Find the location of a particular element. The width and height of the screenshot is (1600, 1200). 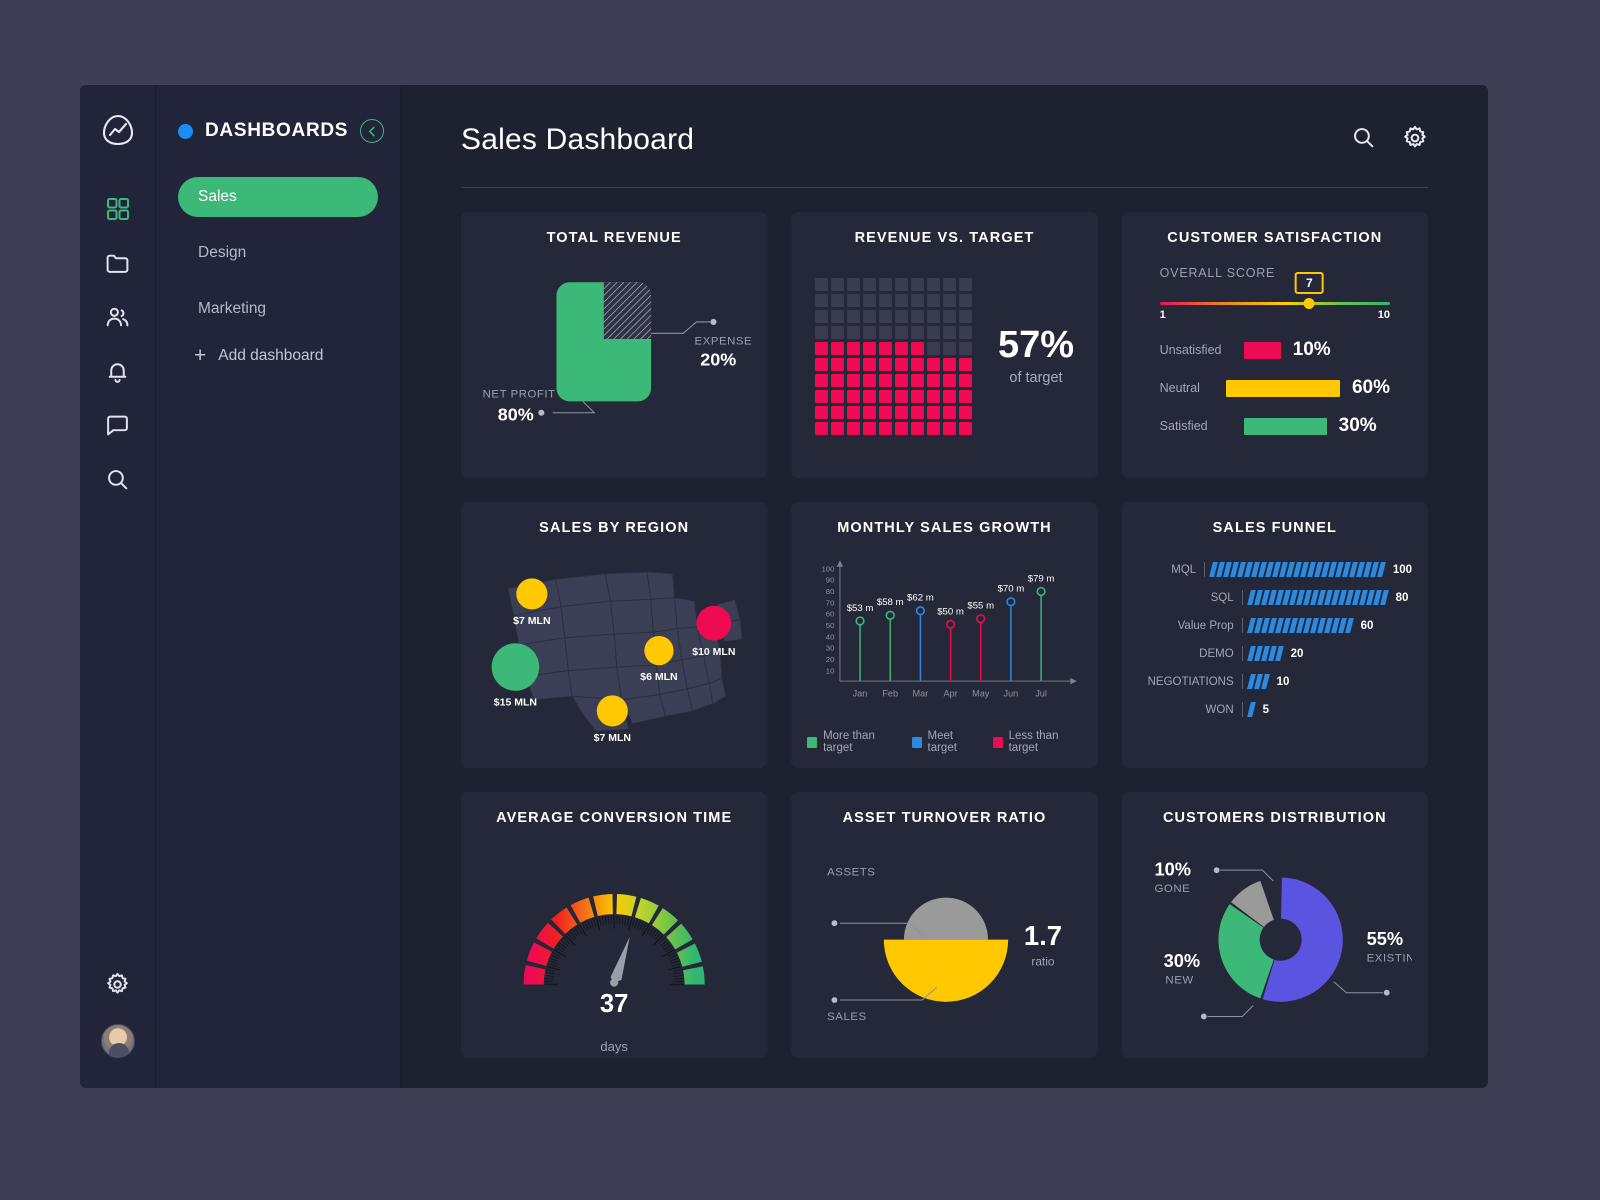

target-caption: of target is located at coordinates (1036, 378).